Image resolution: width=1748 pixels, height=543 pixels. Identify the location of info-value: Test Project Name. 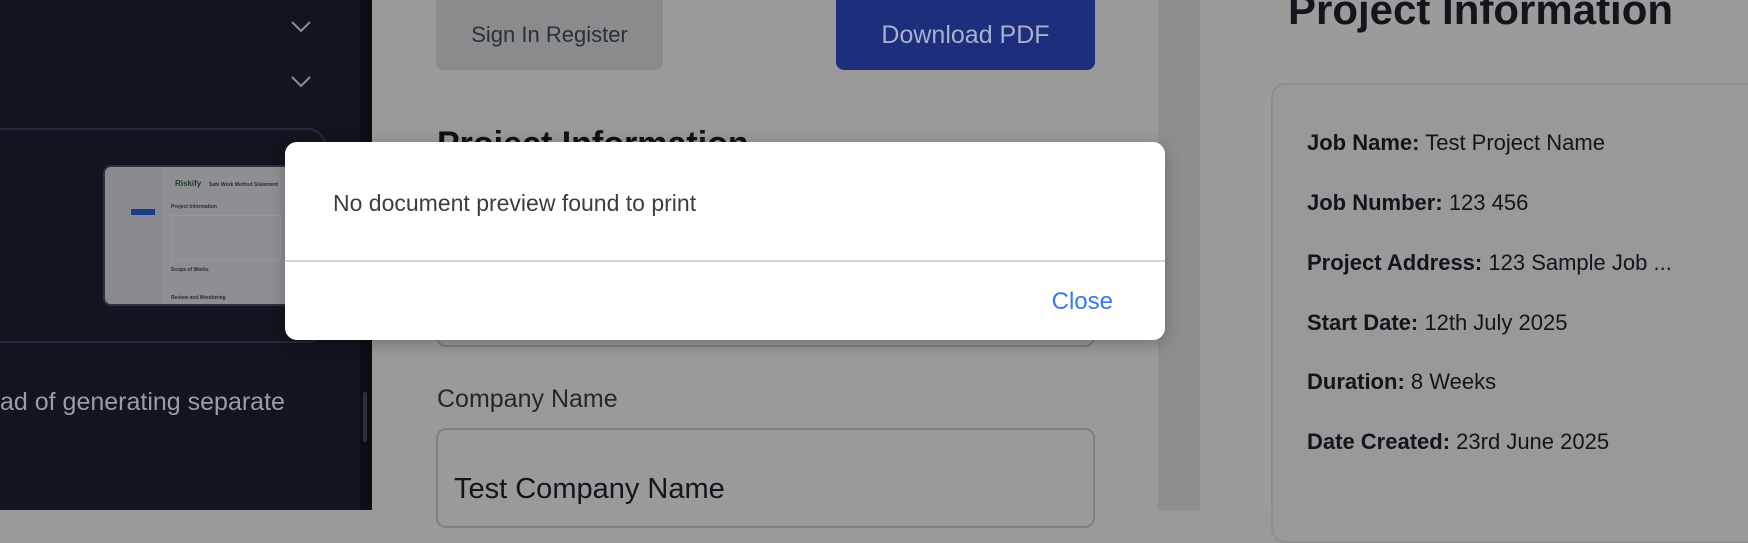
(1515, 142).